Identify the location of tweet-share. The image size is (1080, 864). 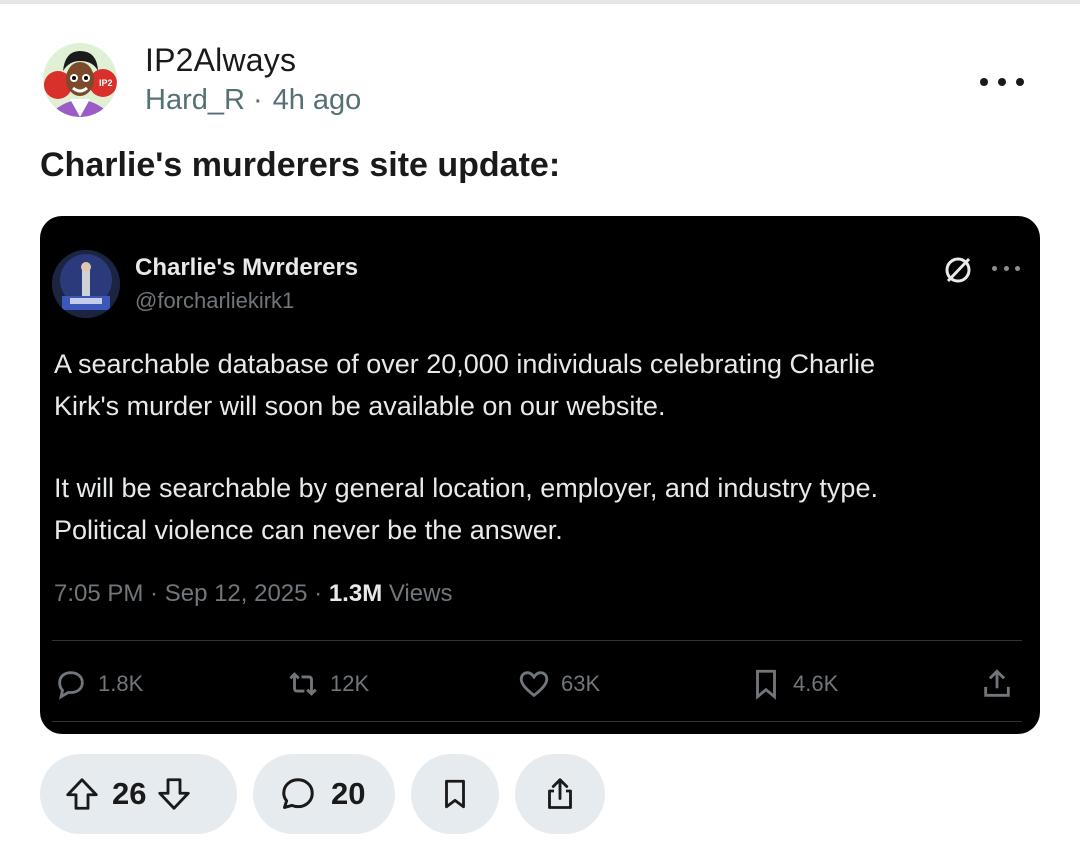
(997, 684).